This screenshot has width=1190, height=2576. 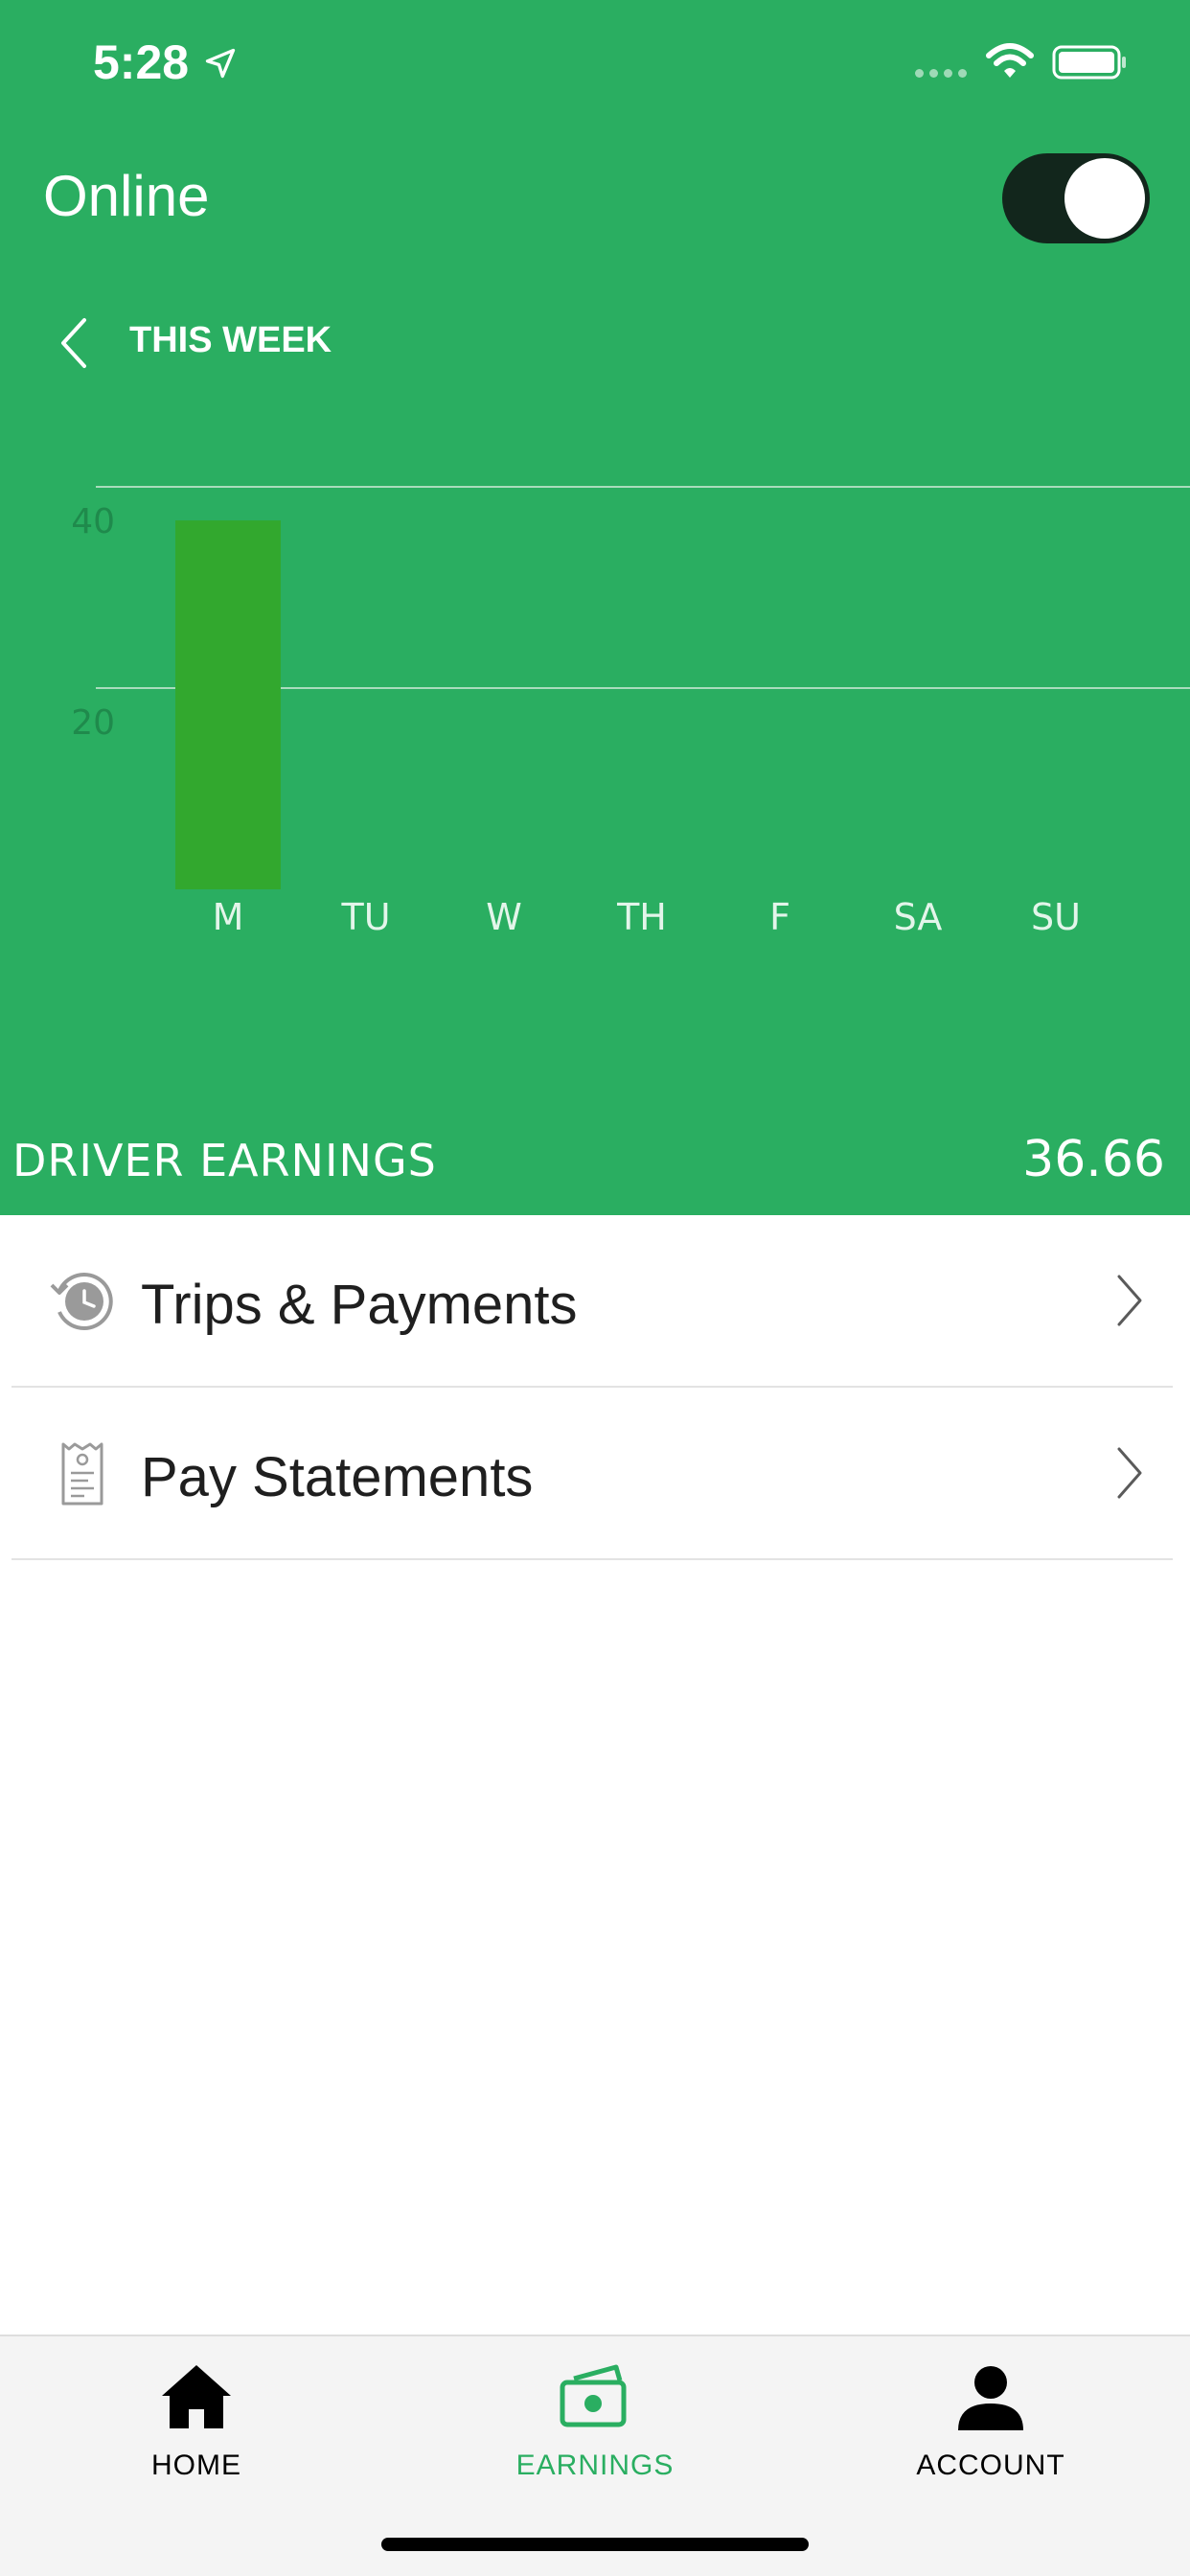 What do you see at coordinates (93, 521) in the screenshot?
I see `y-tick-40: 40` at bounding box center [93, 521].